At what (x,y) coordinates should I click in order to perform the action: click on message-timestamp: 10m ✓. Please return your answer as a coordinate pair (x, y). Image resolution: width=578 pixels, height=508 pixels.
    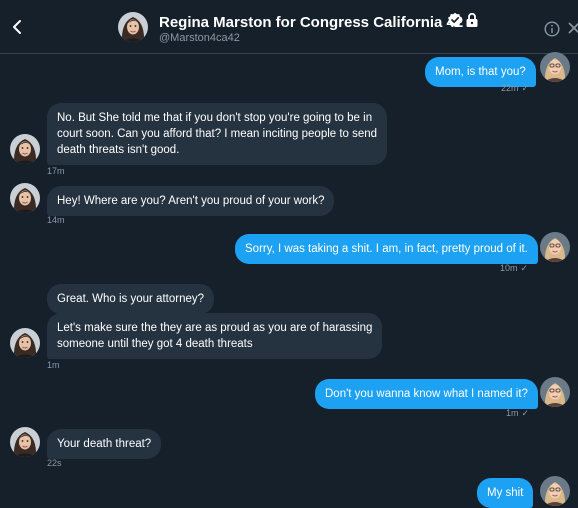
    Looking at the image, I should click on (514, 268).